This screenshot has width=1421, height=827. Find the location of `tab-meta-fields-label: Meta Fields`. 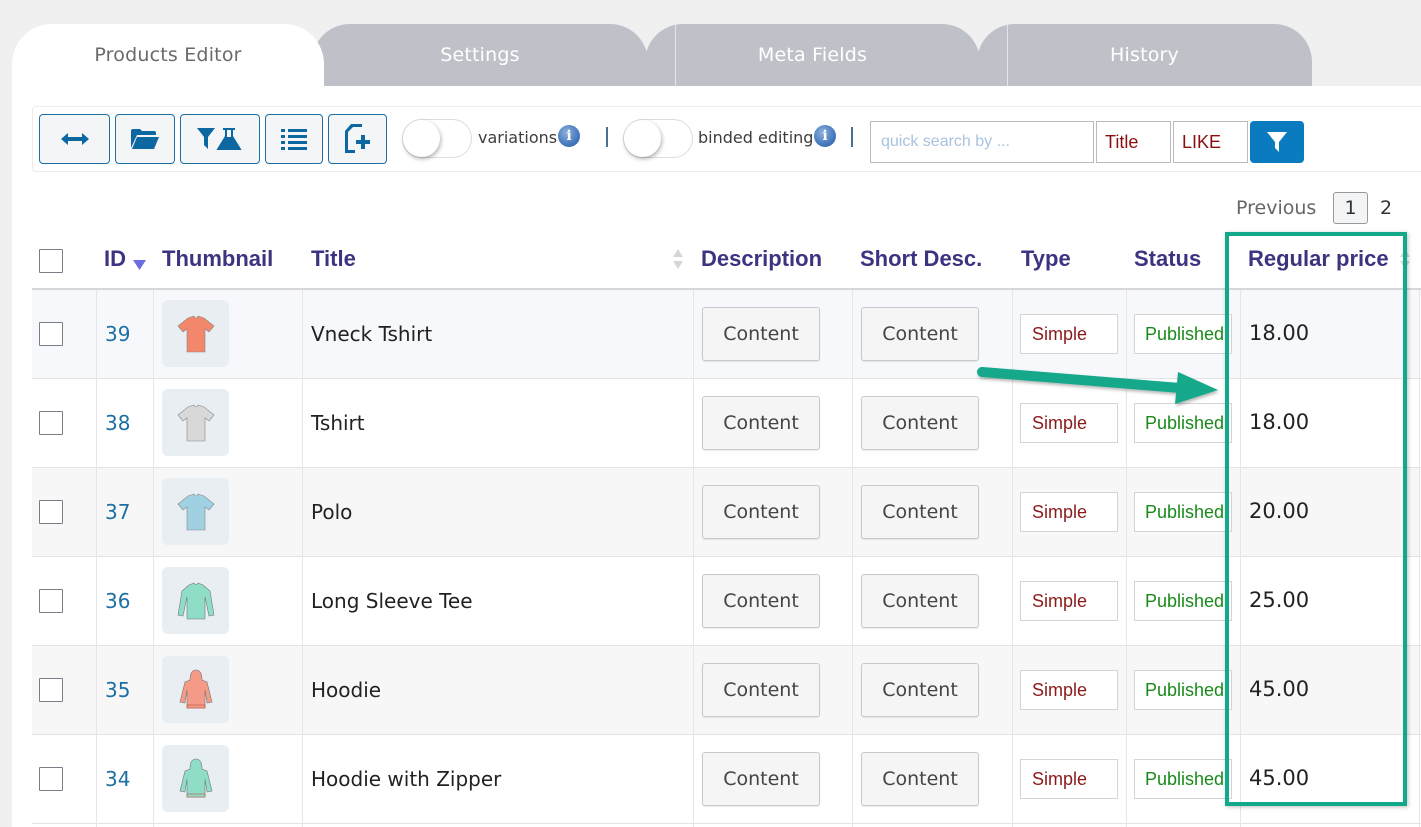

tab-meta-fields-label: Meta Fields is located at coordinates (812, 55).